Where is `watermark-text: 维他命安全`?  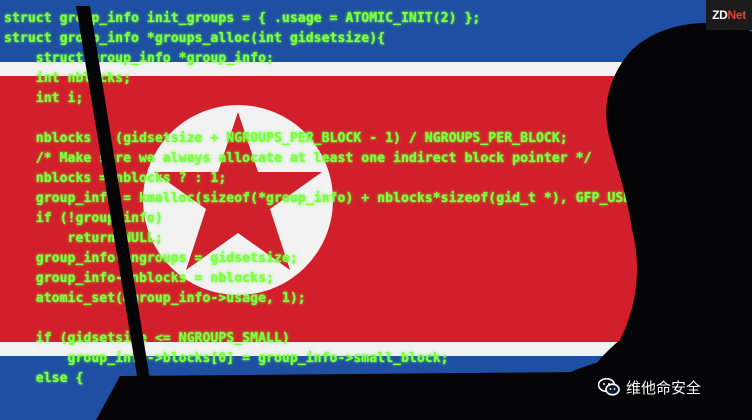
watermark-text: 维他命安全 is located at coordinates (664, 387).